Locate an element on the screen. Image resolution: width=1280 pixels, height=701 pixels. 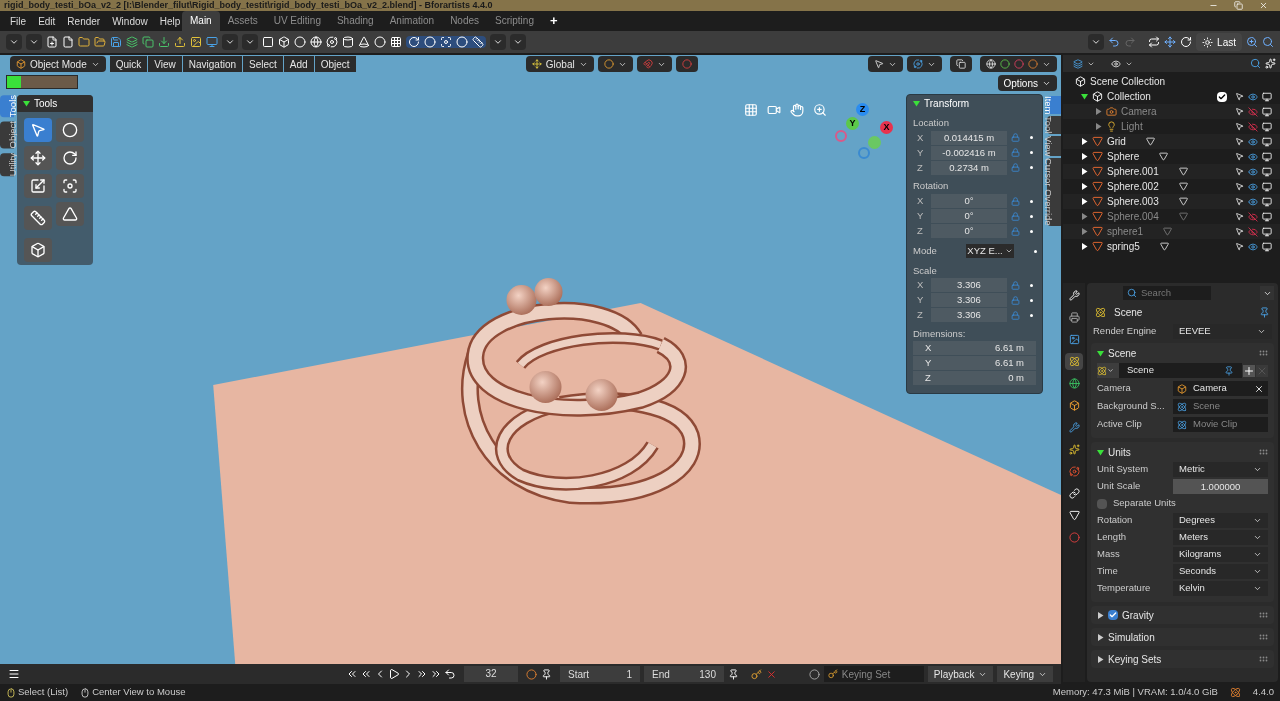
number-field: 0.014415 m is located at coordinates (969, 137).